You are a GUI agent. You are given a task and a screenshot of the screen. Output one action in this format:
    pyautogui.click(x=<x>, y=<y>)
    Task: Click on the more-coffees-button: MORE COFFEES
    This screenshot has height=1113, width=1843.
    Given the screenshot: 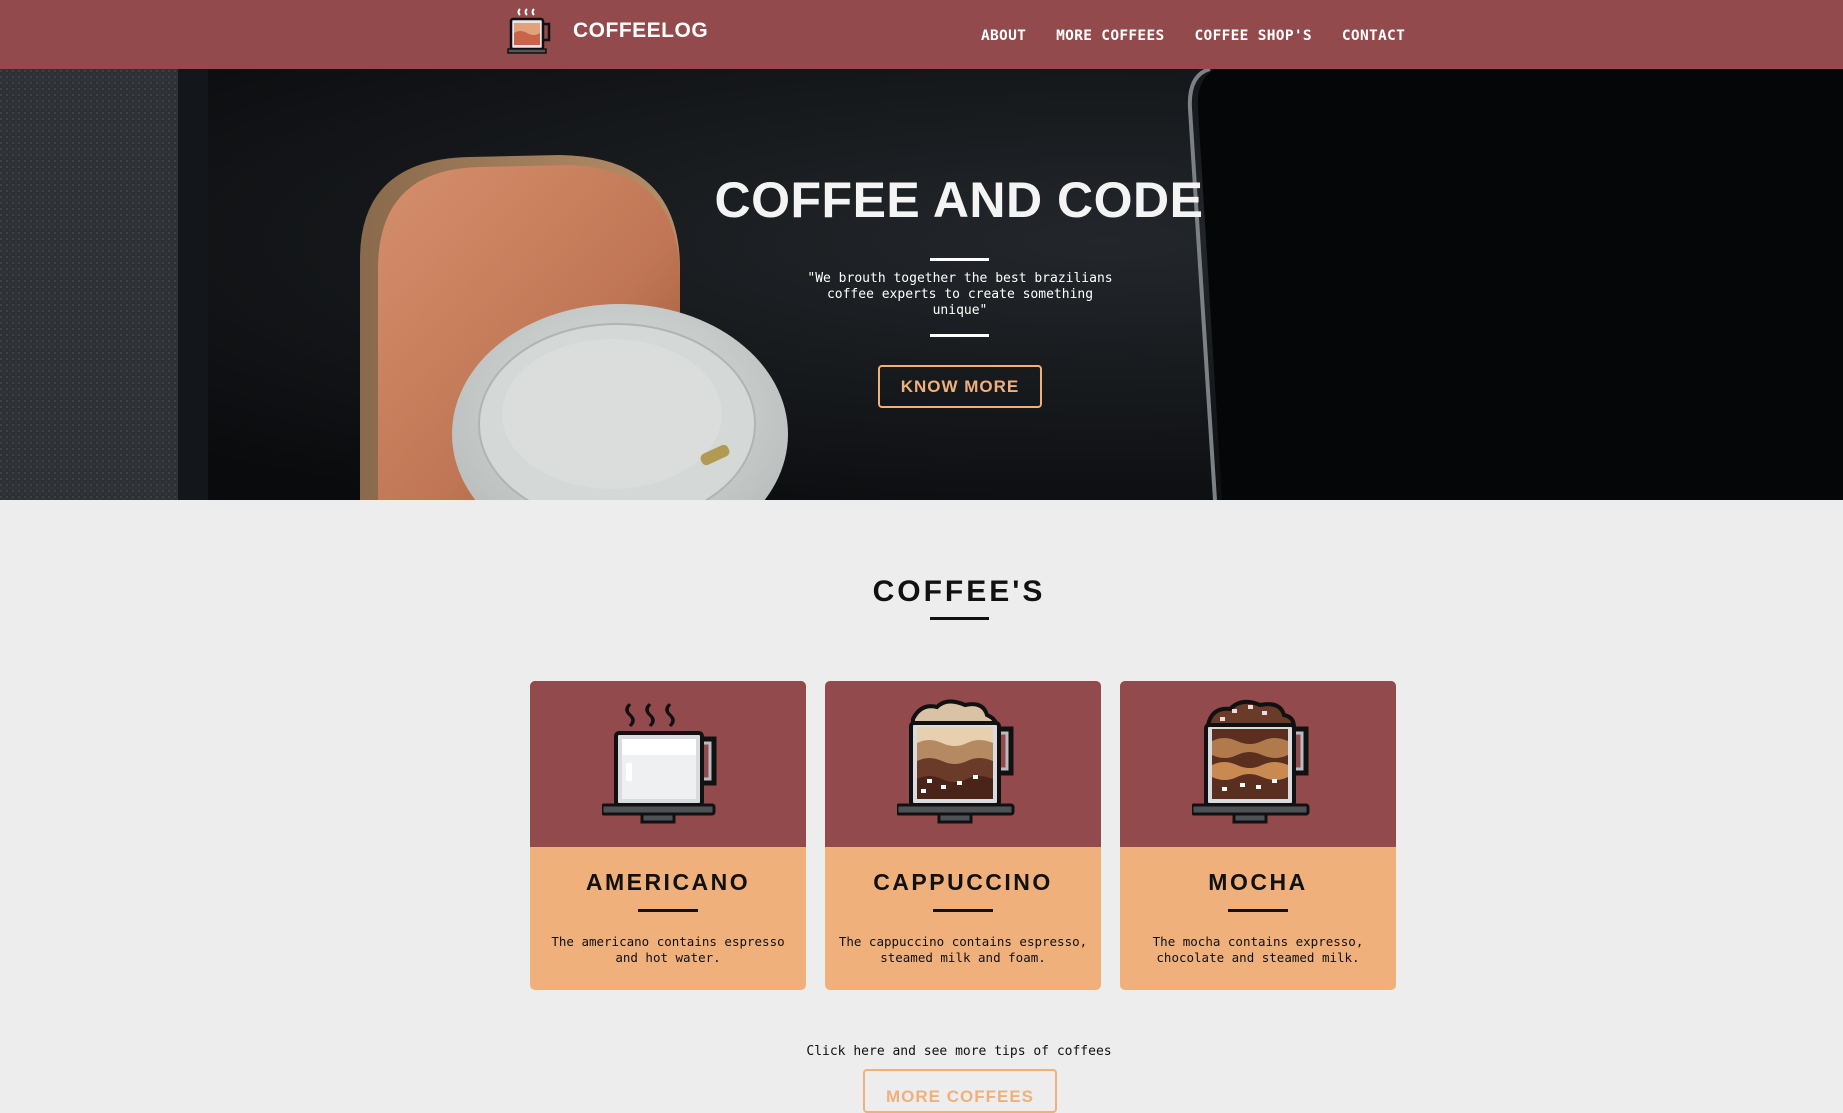 What is the action you would take?
    pyautogui.click(x=960, y=1091)
    